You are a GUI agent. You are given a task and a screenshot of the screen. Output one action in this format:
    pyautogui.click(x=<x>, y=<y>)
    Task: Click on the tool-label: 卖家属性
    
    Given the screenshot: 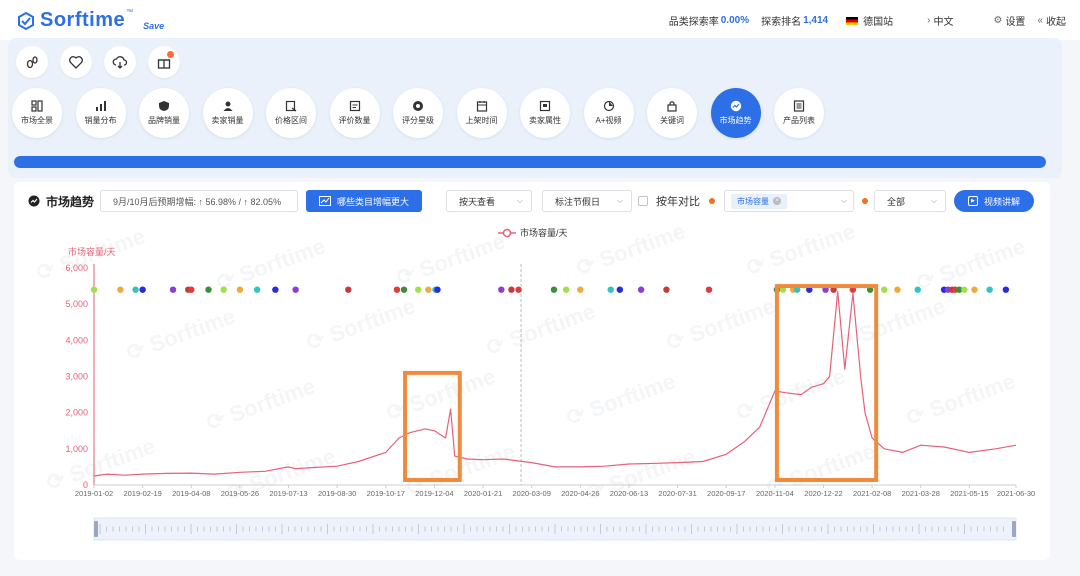 What is the action you would take?
    pyautogui.click(x=545, y=120)
    